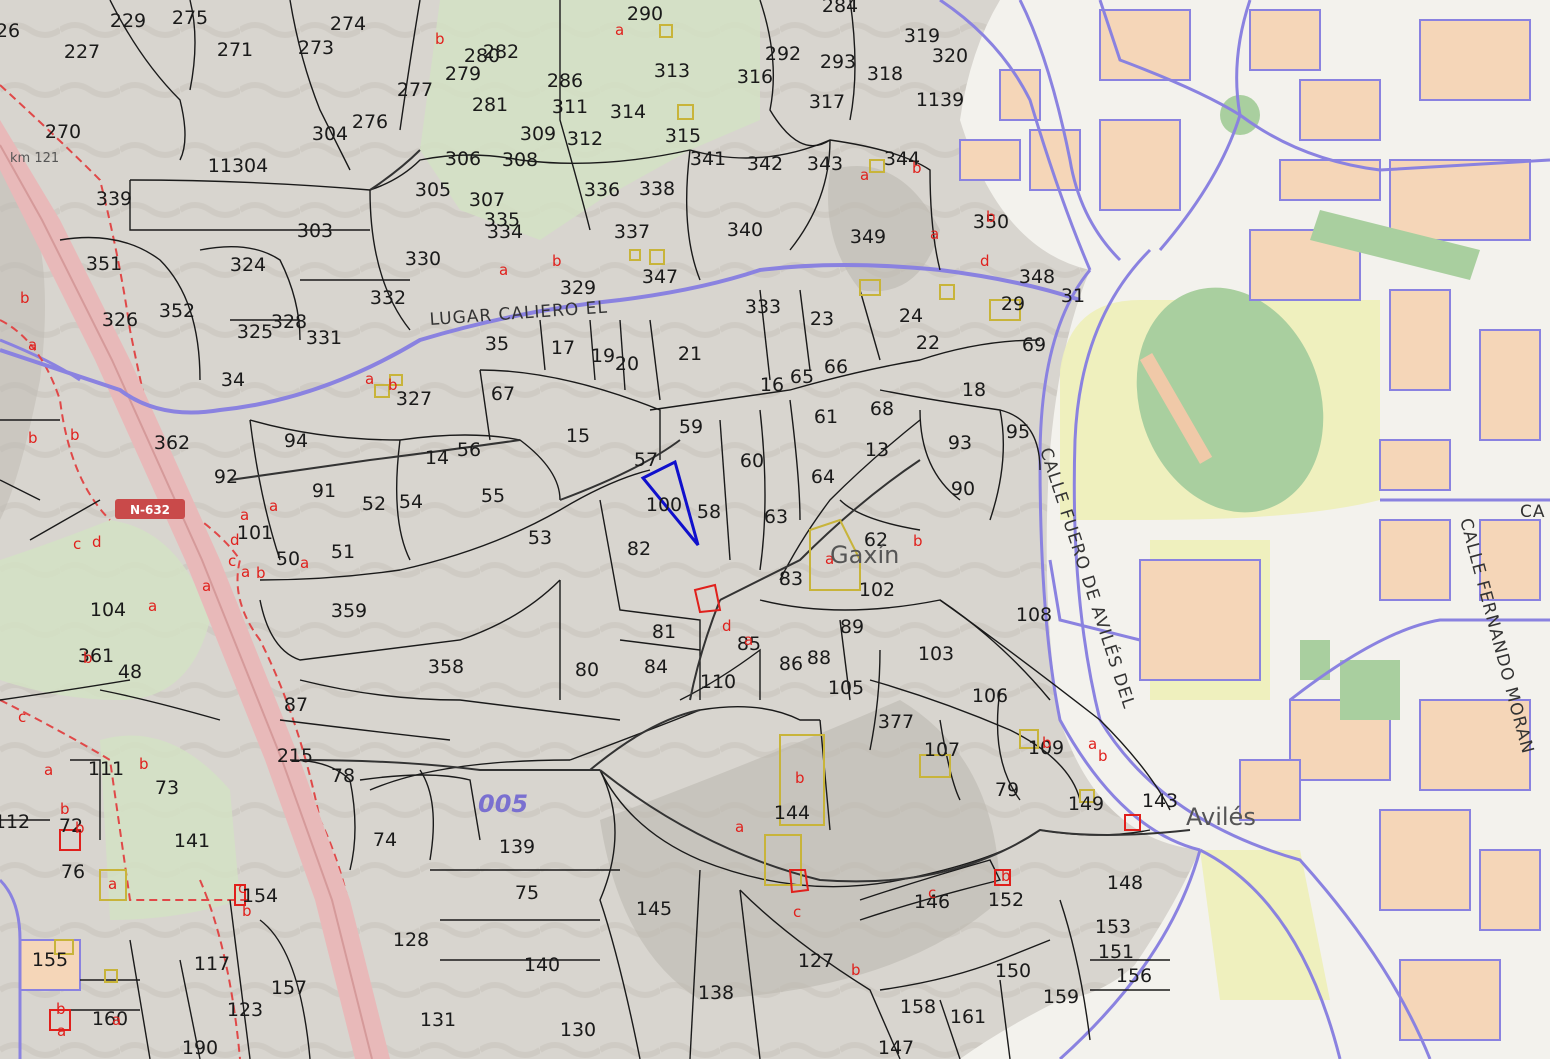  I want to click on parcel-number: 333, so click(763, 307).